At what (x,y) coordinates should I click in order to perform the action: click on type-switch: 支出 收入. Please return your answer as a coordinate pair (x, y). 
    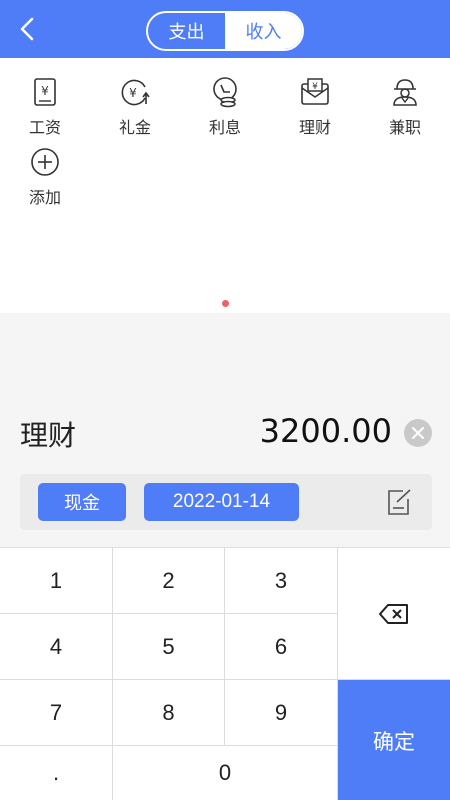
    Looking at the image, I should click on (225, 31).